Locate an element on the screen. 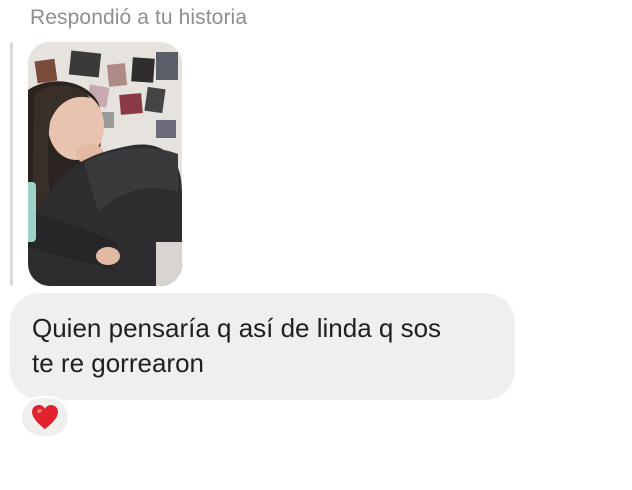  heart-icon is located at coordinates (45, 417).